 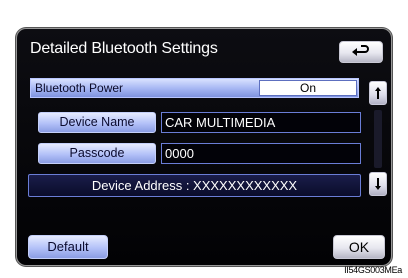 I want to click on device-name-button: Device Name, so click(x=97, y=122).